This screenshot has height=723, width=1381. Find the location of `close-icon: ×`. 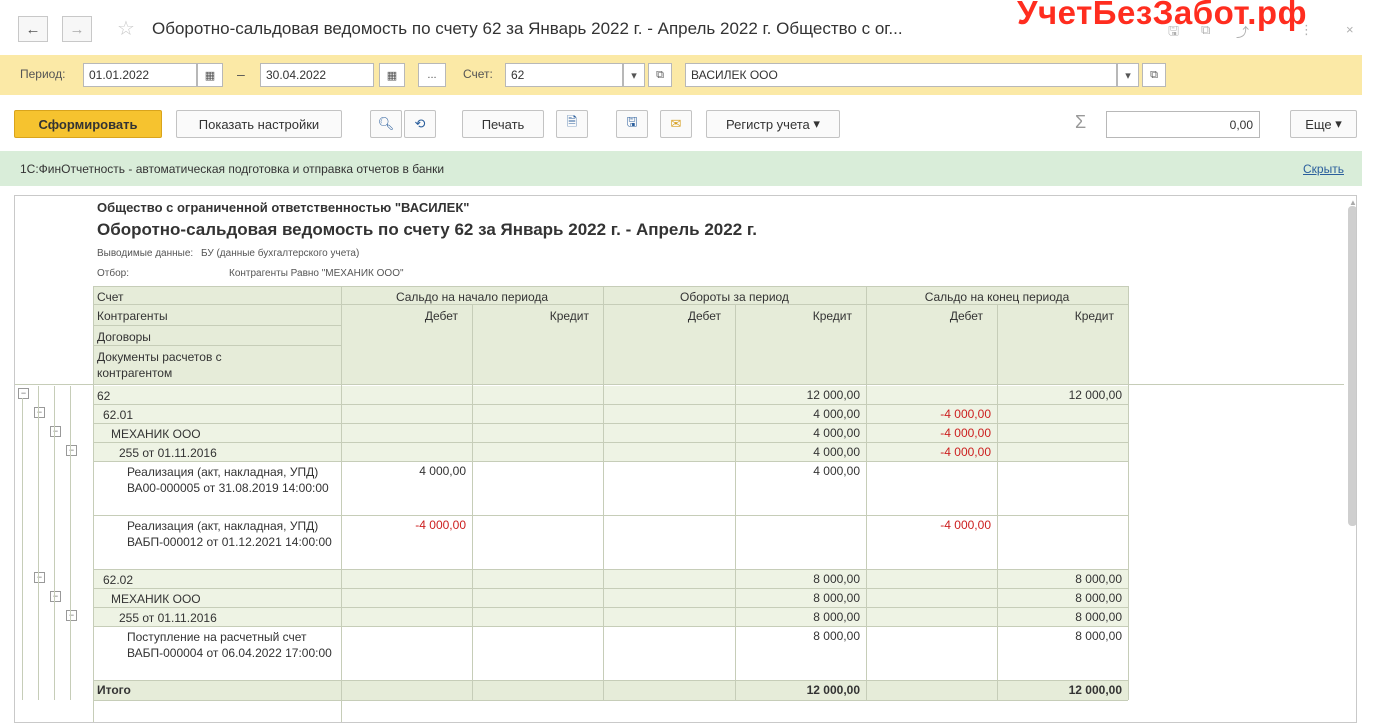

close-icon: × is located at coordinates (1350, 29).